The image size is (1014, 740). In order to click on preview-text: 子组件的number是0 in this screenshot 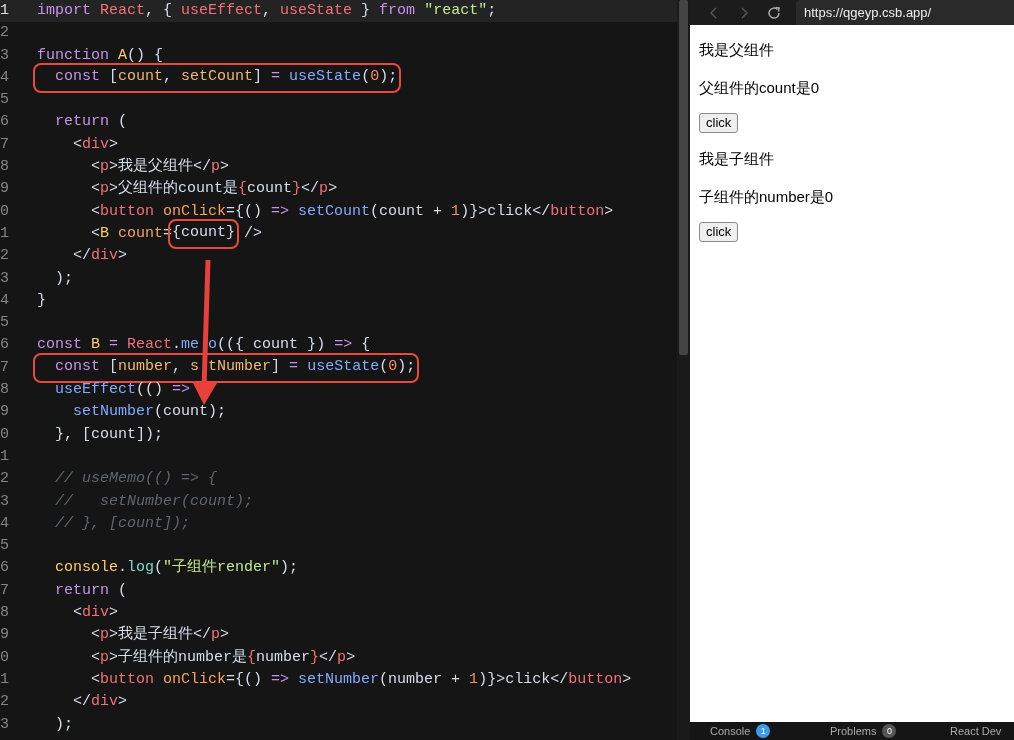, I will do `click(767, 197)`.